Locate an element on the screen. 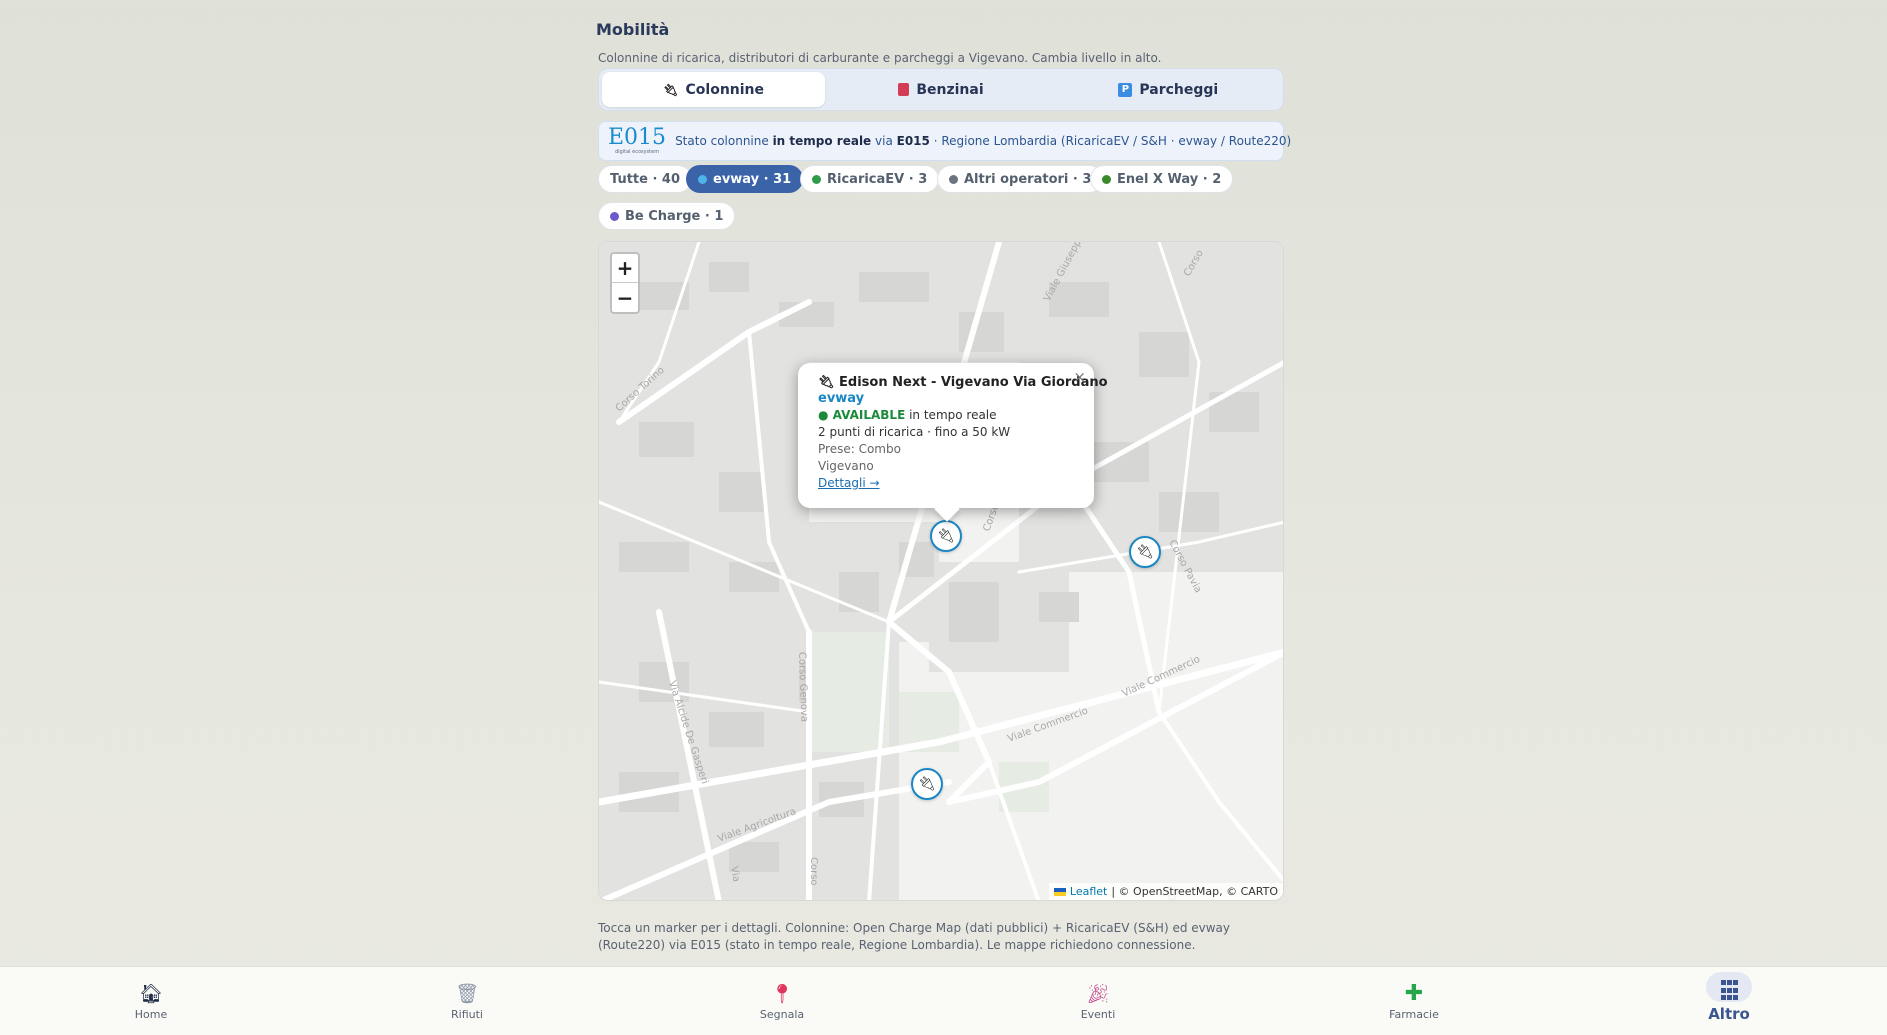 The width and height of the screenshot is (1887, 1035). popup-status: ● AVAILABLE in tempo reale is located at coordinates (946, 415).